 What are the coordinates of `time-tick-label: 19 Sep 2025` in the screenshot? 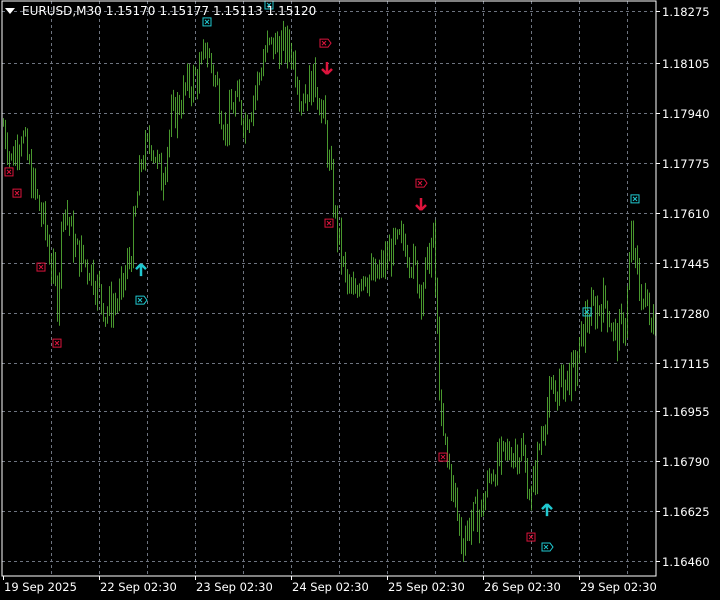 It's located at (40, 587).